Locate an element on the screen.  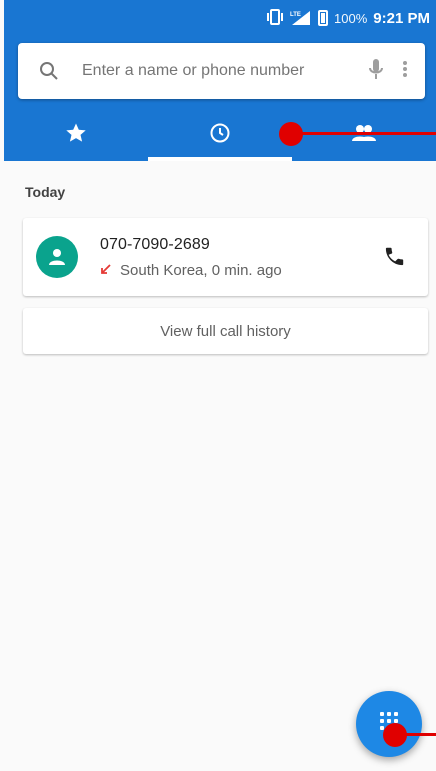
search-bar is located at coordinates (221, 71).